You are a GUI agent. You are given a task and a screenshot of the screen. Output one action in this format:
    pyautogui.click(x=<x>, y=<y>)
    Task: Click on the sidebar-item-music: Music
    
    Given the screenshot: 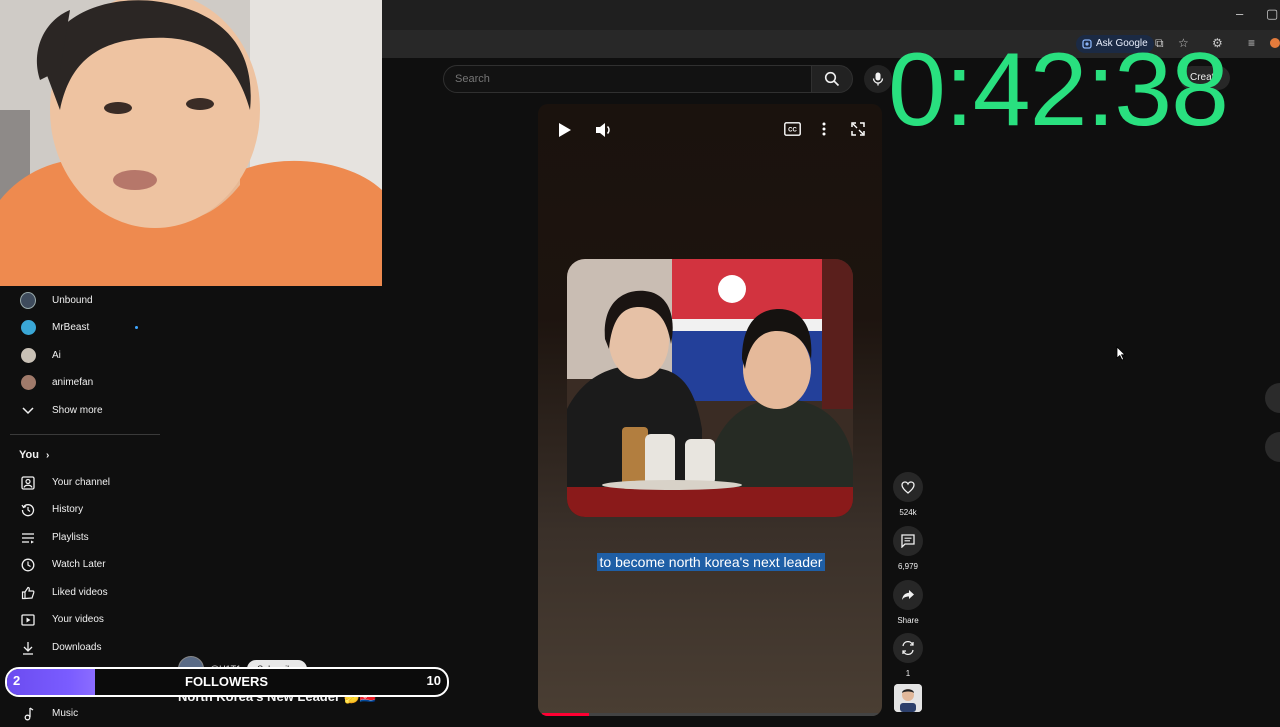 What is the action you would take?
    pyautogui.click(x=80, y=713)
    